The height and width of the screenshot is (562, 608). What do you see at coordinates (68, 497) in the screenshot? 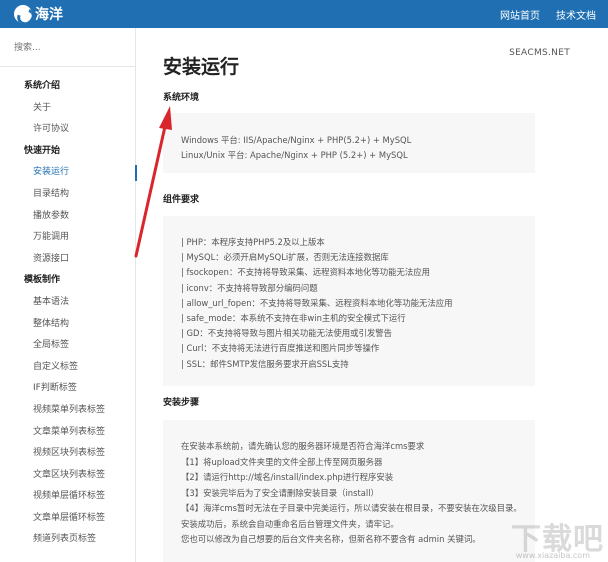
I see `sidebar-item: 视频单层循环标签` at bounding box center [68, 497].